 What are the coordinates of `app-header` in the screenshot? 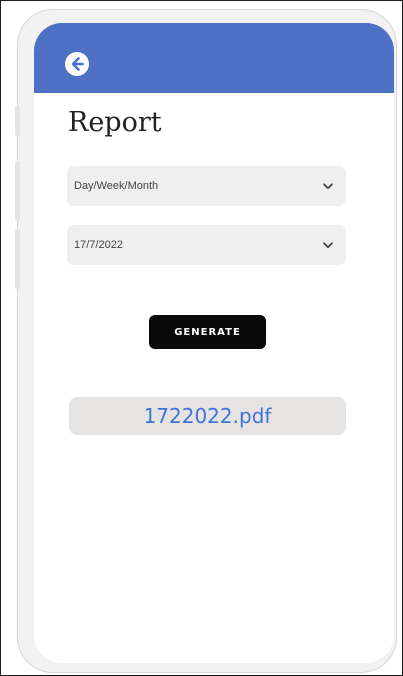 It's located at (214, 58).